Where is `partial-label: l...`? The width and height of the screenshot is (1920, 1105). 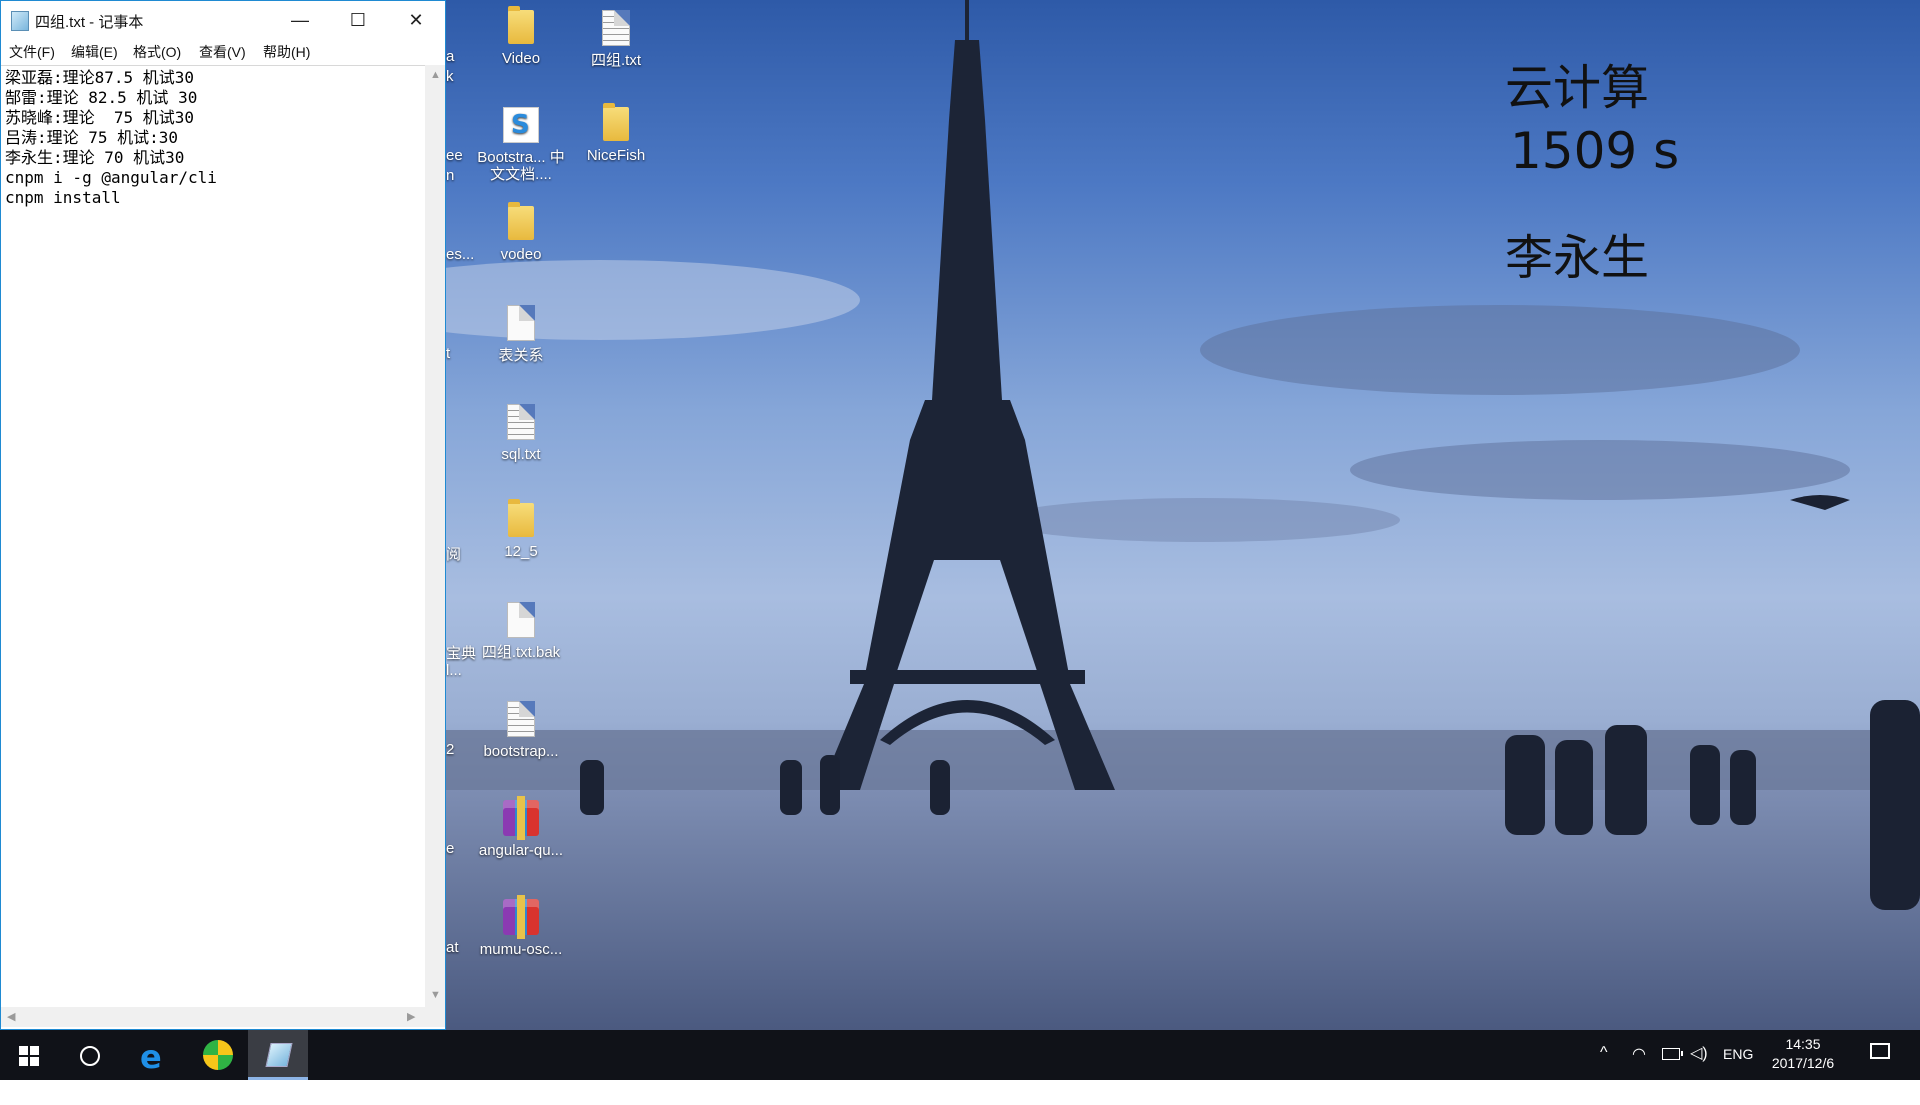
partial-label: l... is located at coordinates (454, 670).